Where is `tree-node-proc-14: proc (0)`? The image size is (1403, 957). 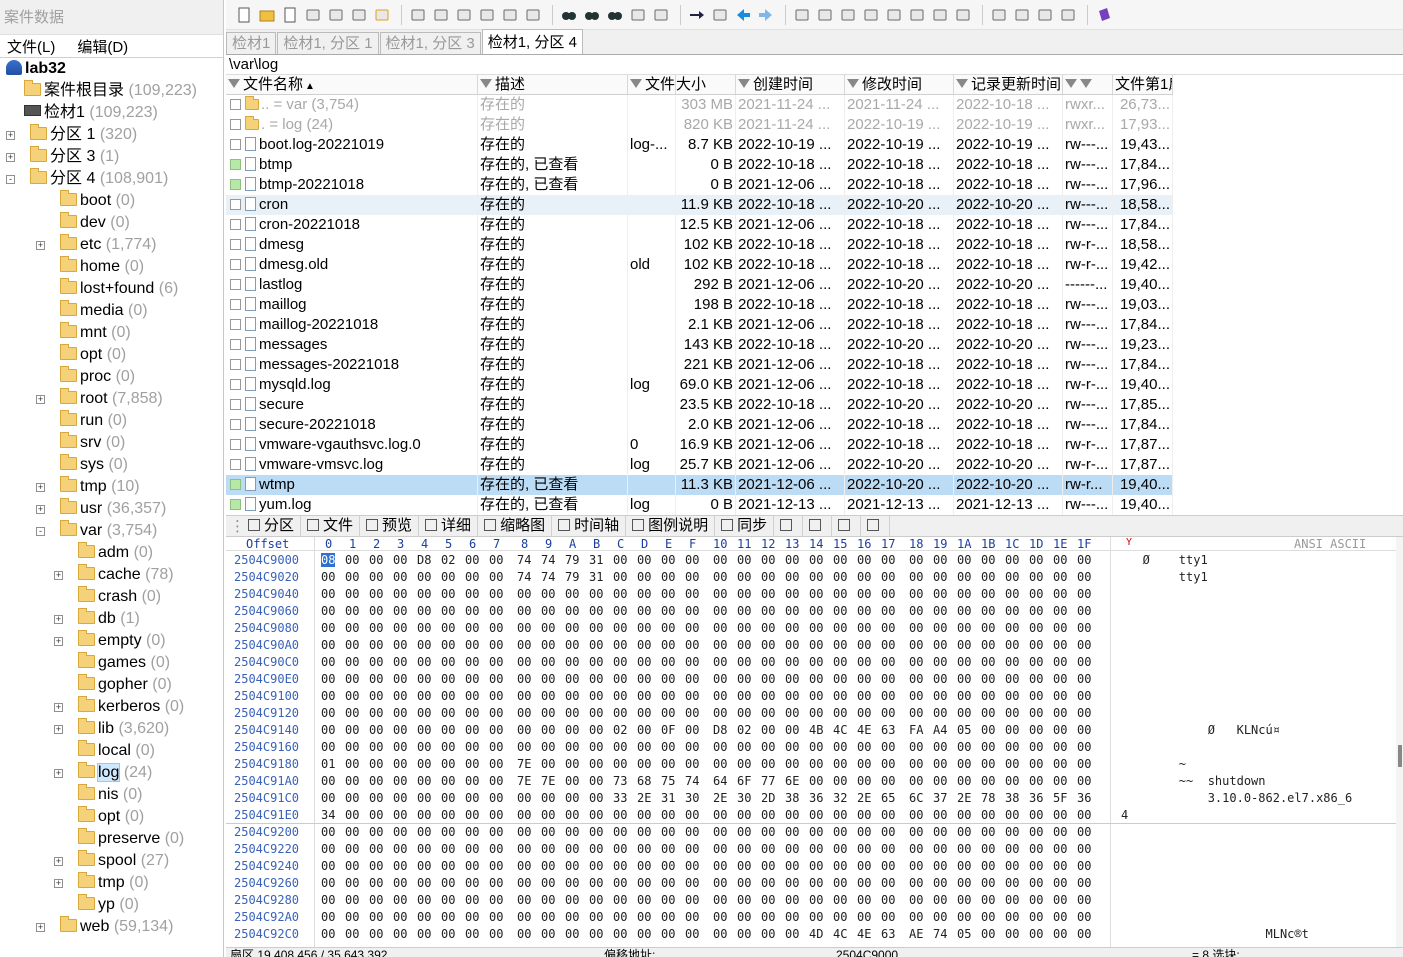
tree-node-proc-14: proc (0) is located at coordinates (97, 377).